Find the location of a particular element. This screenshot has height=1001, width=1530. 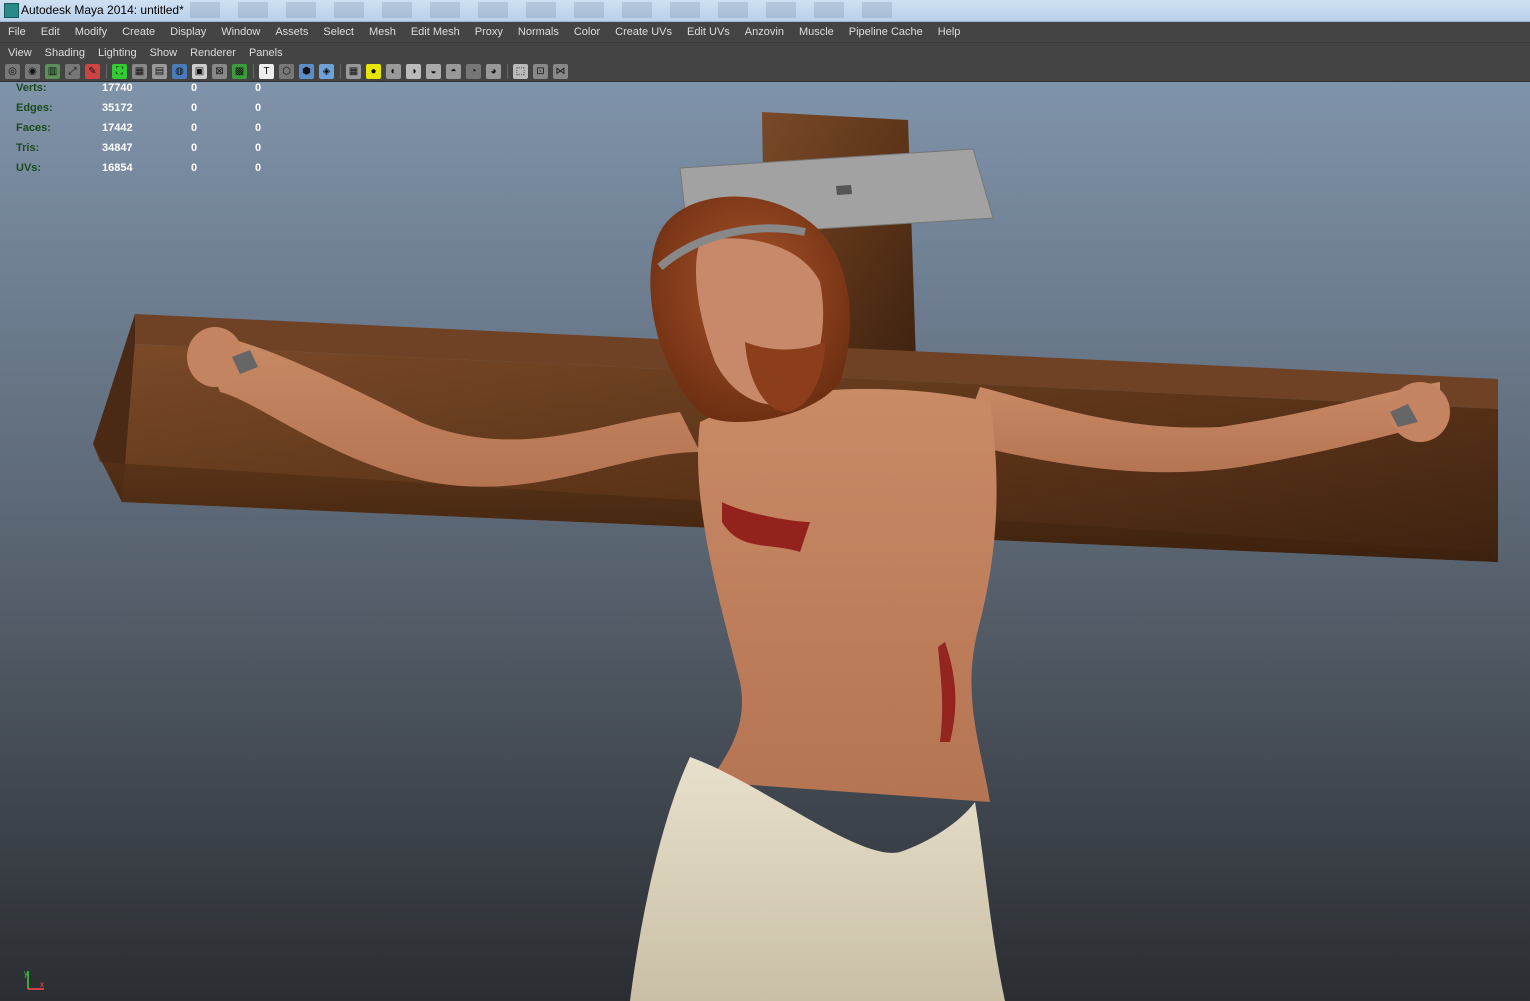

menu-anzovin: Anzovin is located at coordinates (764, 32).